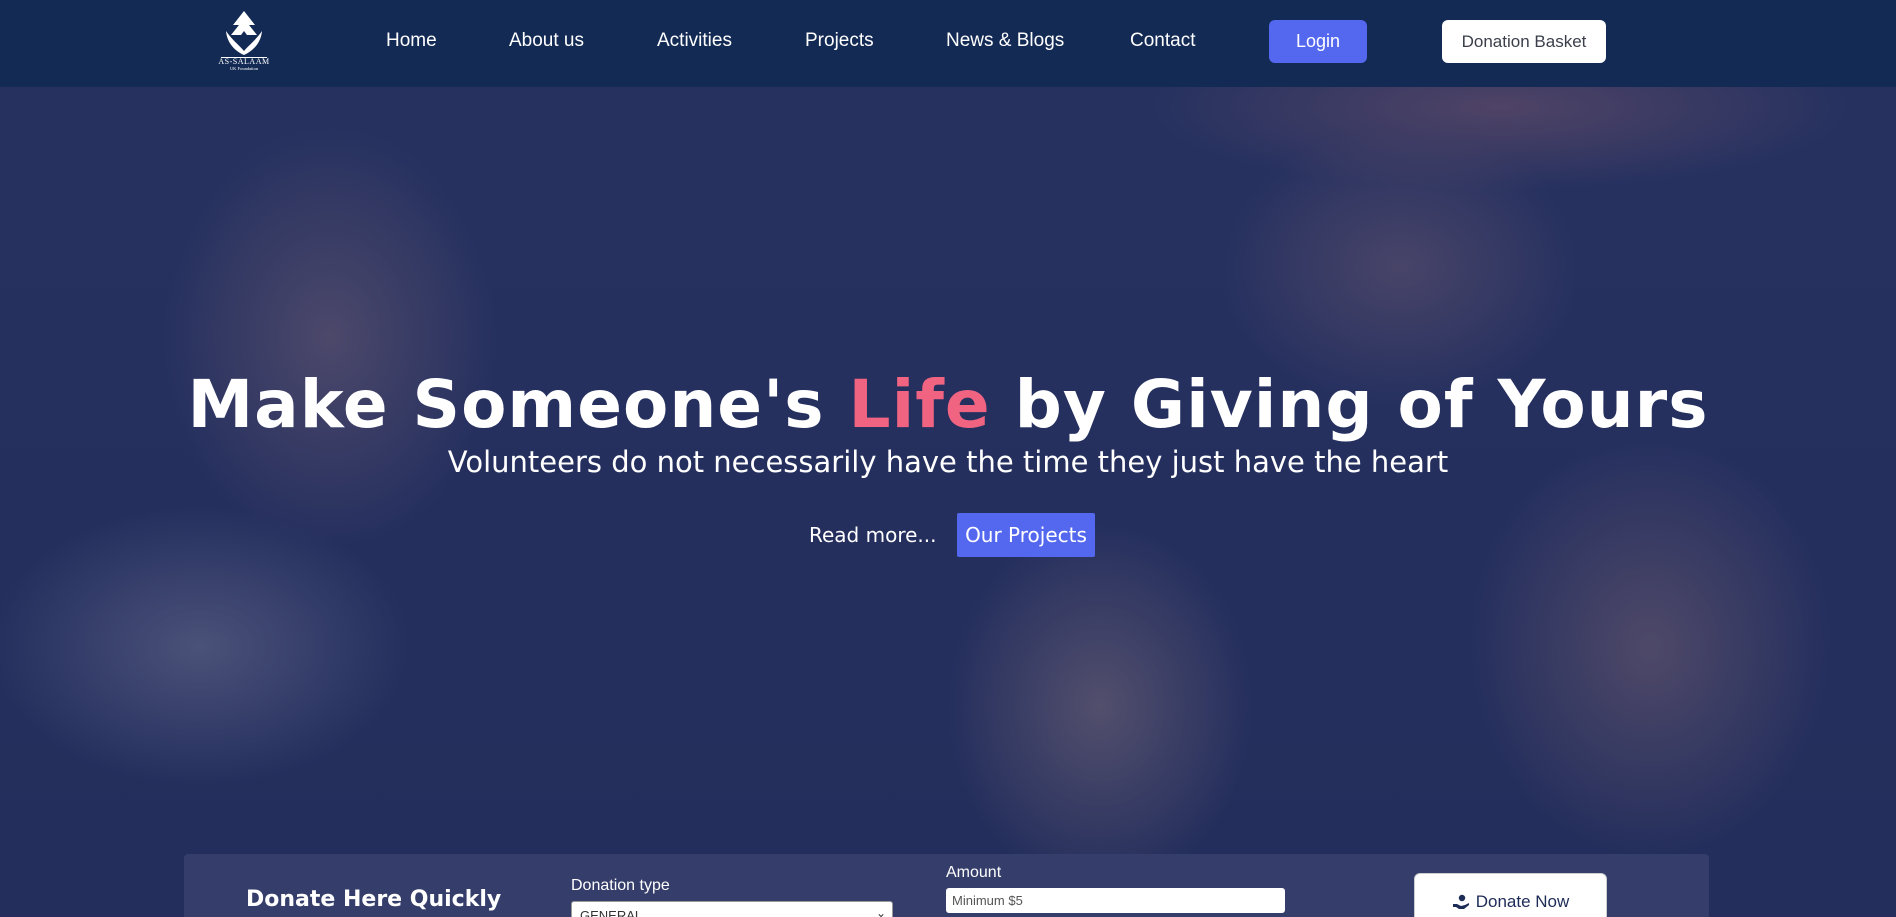 Image resolution: width=1896 pixels, height=917 pixels. I want to click on donate-title: Donate Here Quickly, so click(374, 899).